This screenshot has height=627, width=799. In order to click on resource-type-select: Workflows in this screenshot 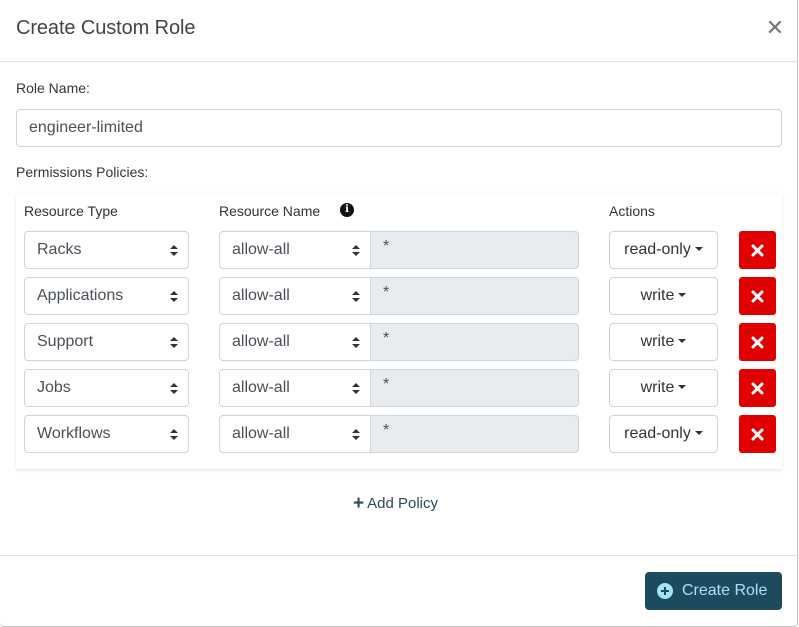, I will do `click(106, 434)`.